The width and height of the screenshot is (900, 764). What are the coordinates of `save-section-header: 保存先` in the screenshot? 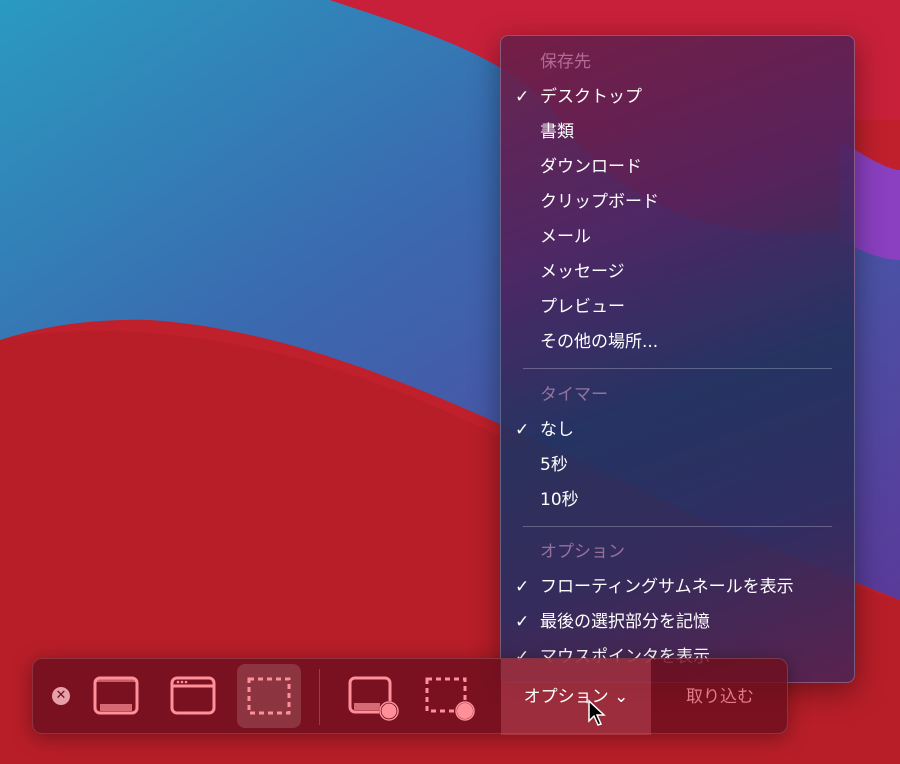 It's located at (565, 62).